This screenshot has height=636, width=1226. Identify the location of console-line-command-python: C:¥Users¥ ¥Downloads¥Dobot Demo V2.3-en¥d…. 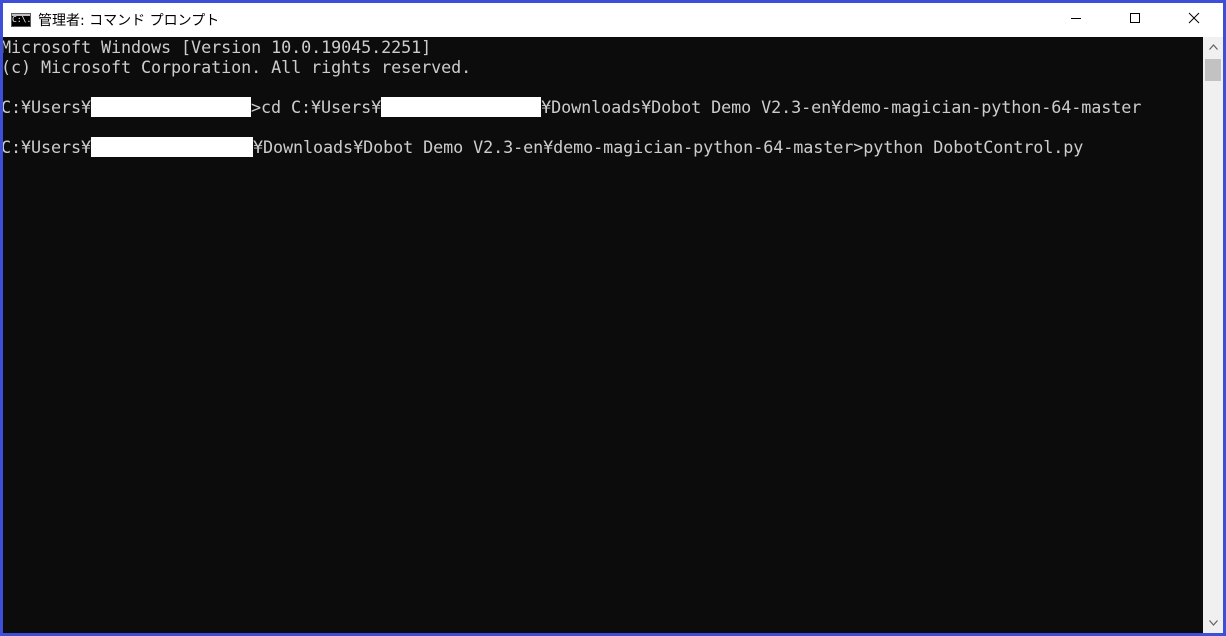
(543, 147).